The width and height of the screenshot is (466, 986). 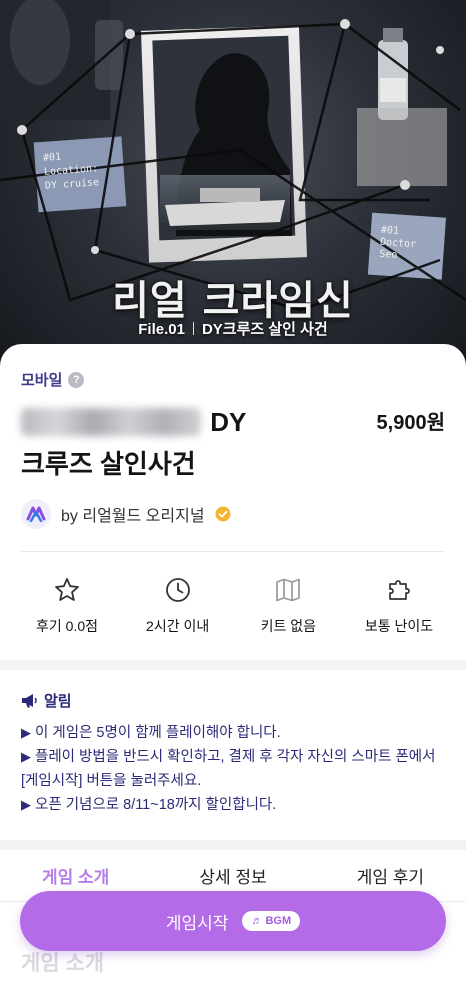 What do you see at coordinates (108, 464) in the screenshot?
I see `title-line2: 크루즈 살인사건` at bounding box center [108, 464].